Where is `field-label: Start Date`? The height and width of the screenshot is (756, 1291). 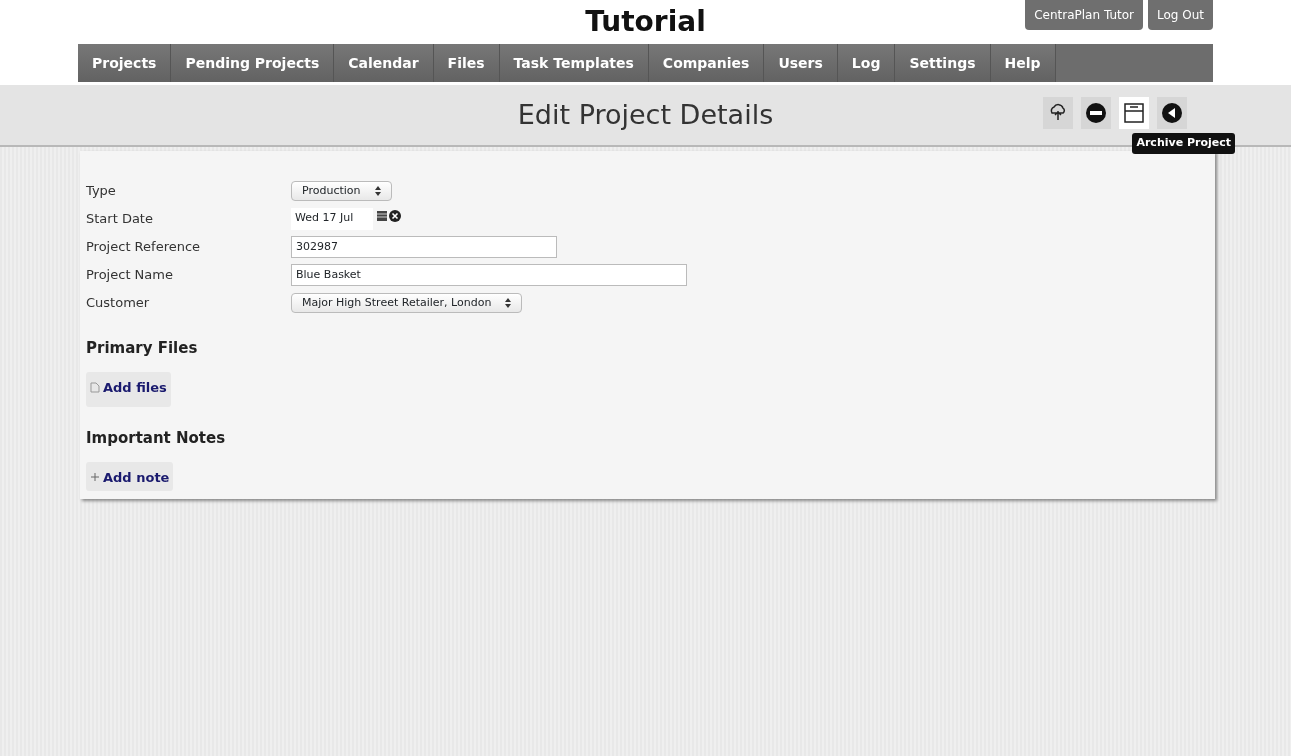 field-label: Start Date is located at coordinates (120, 219).